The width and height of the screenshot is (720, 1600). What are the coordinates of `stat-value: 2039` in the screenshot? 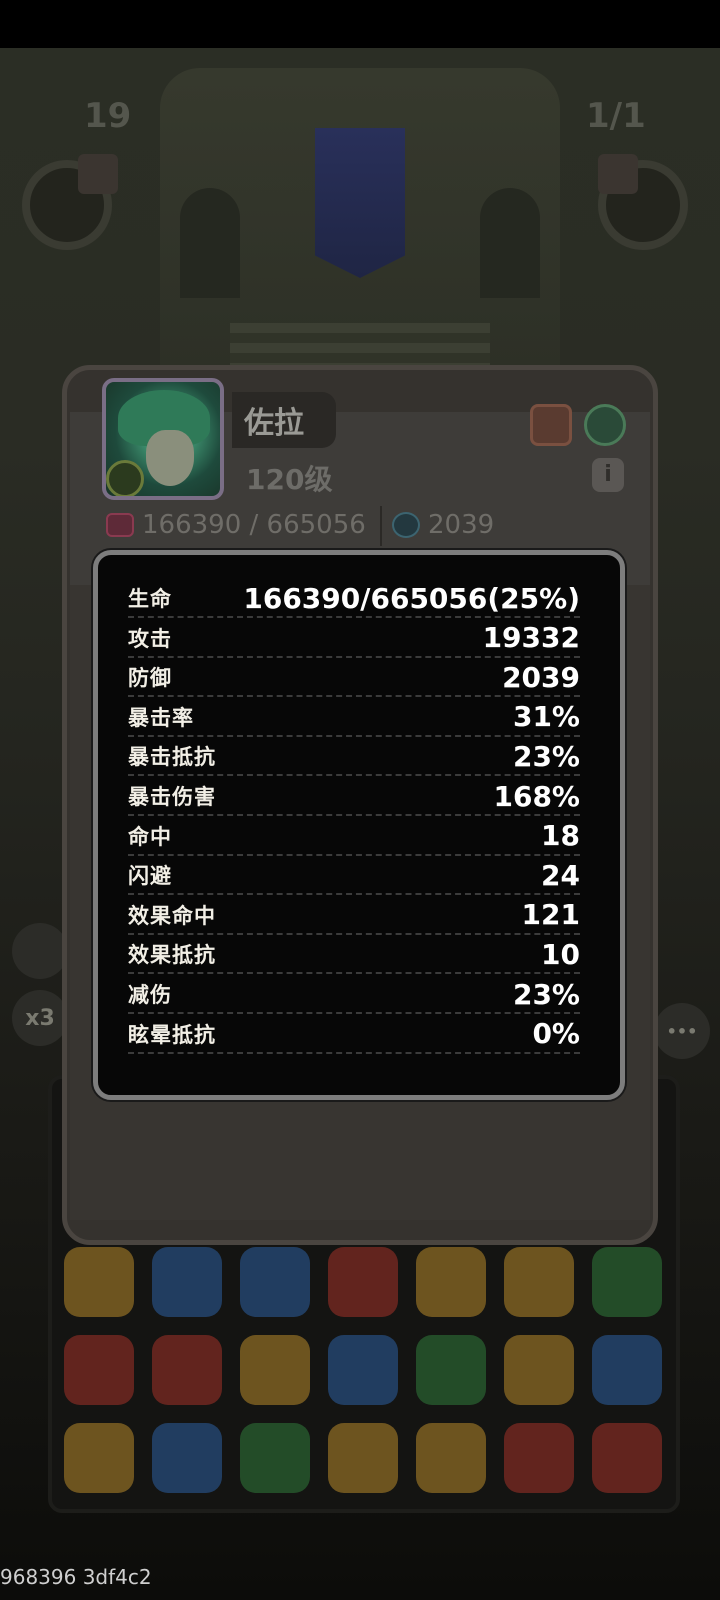 It's located at (541, 677).